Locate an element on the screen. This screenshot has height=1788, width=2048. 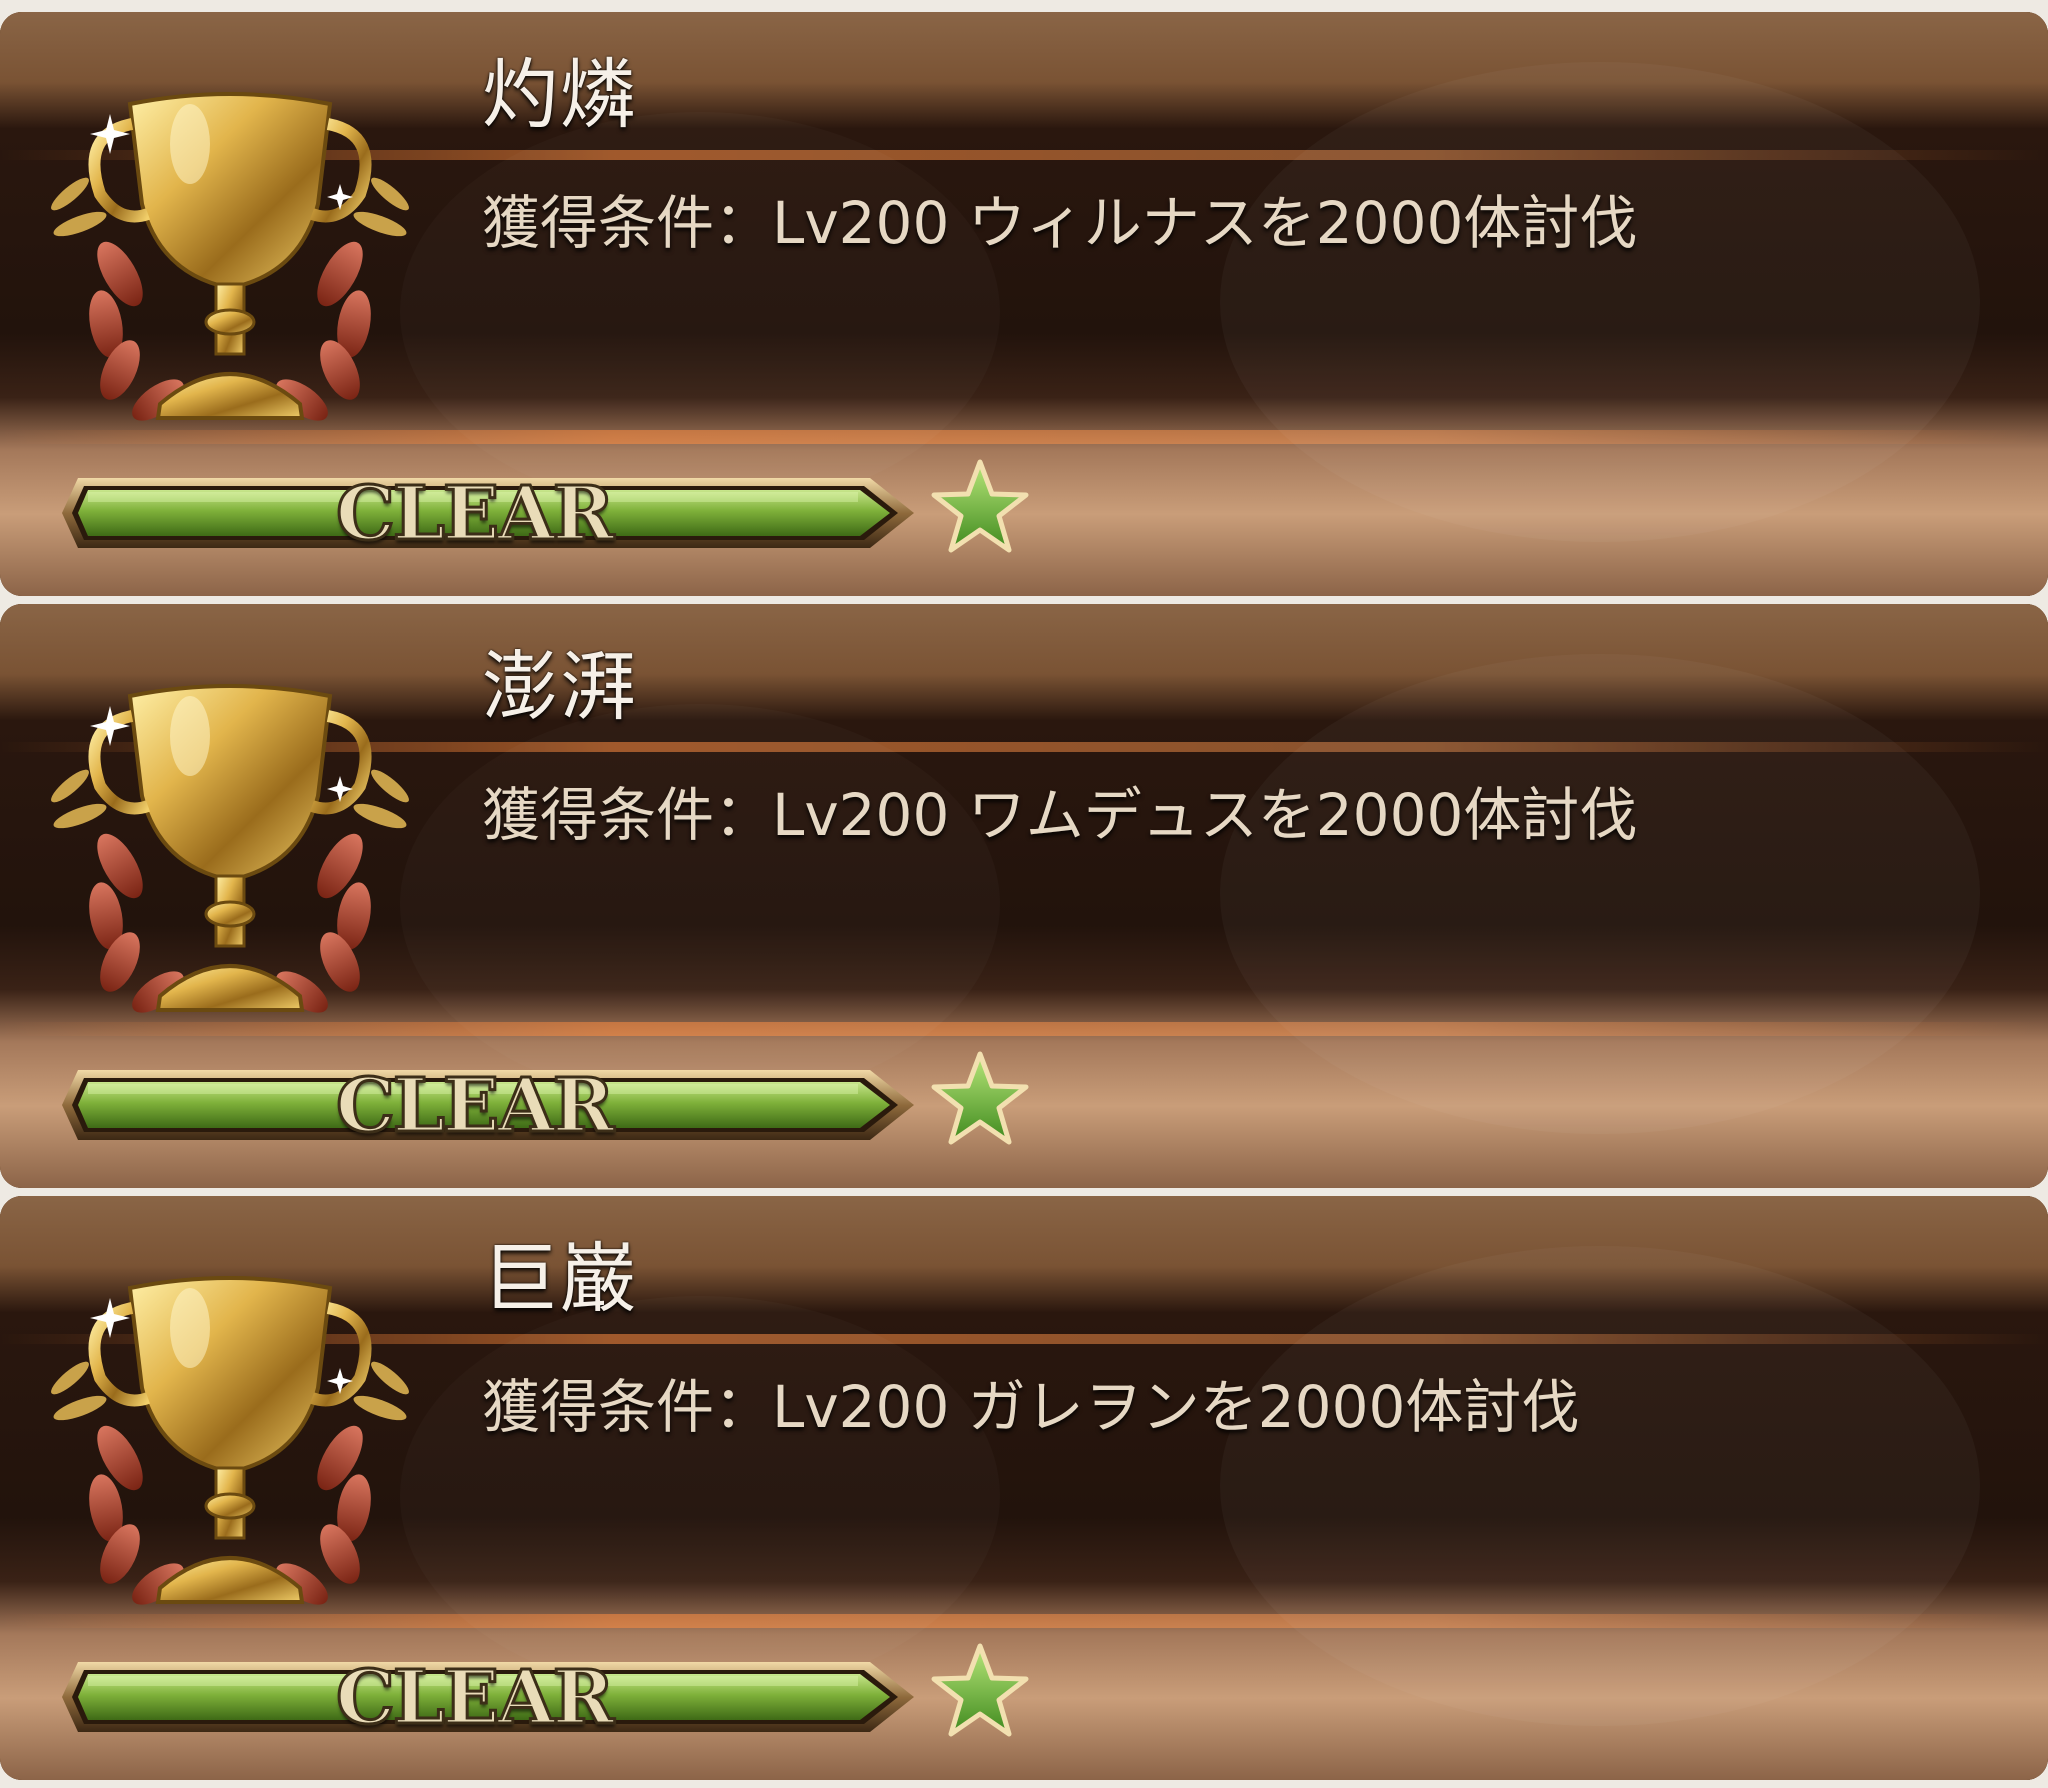
achievement-title: 灼燐 is located at coordinates (560, 94).